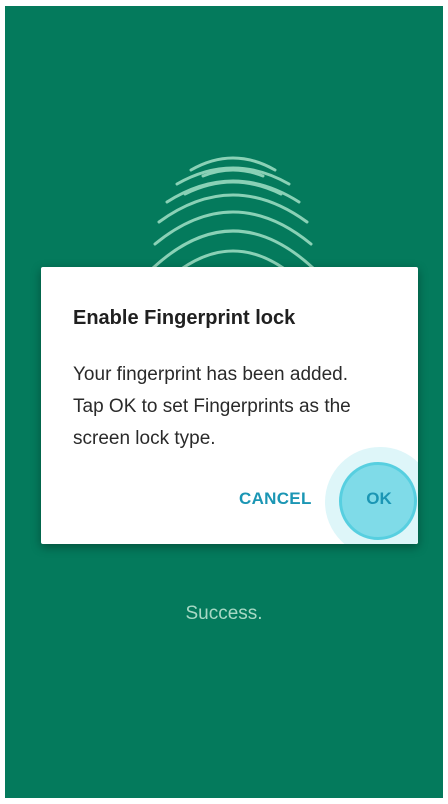 The image size is (448, 804). Describe the element at coordinates (211, 374) in the screenshot. I see `dialog-message-line: Your fingerprint has been added.` at that location.